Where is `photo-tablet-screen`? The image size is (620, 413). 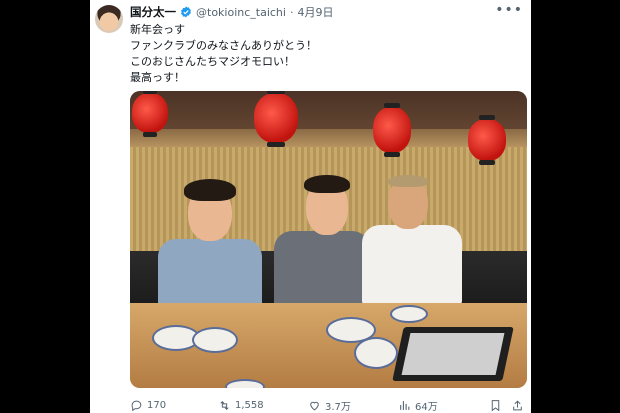
photo-tablet-screen is located at coordinates (453, 354).